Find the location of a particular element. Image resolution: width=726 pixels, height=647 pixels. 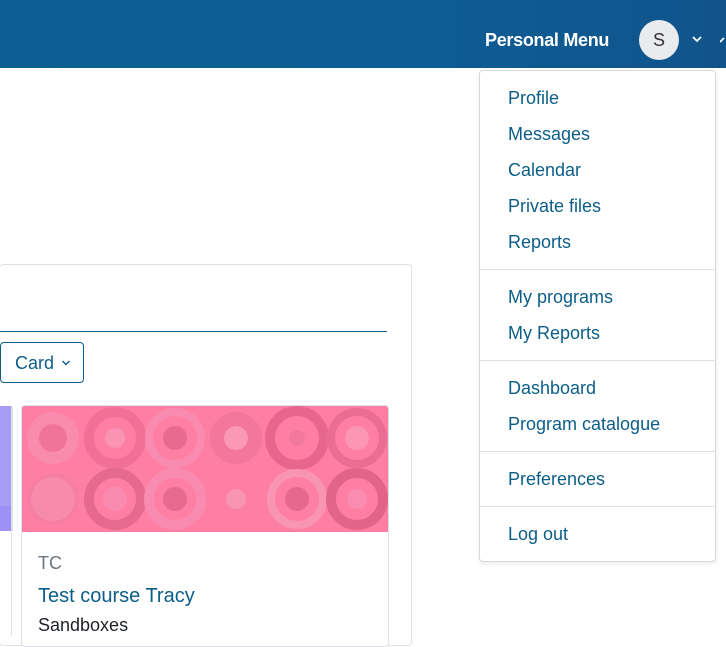

menu-item-private-files: Private files is located at coordinates (554, 206).